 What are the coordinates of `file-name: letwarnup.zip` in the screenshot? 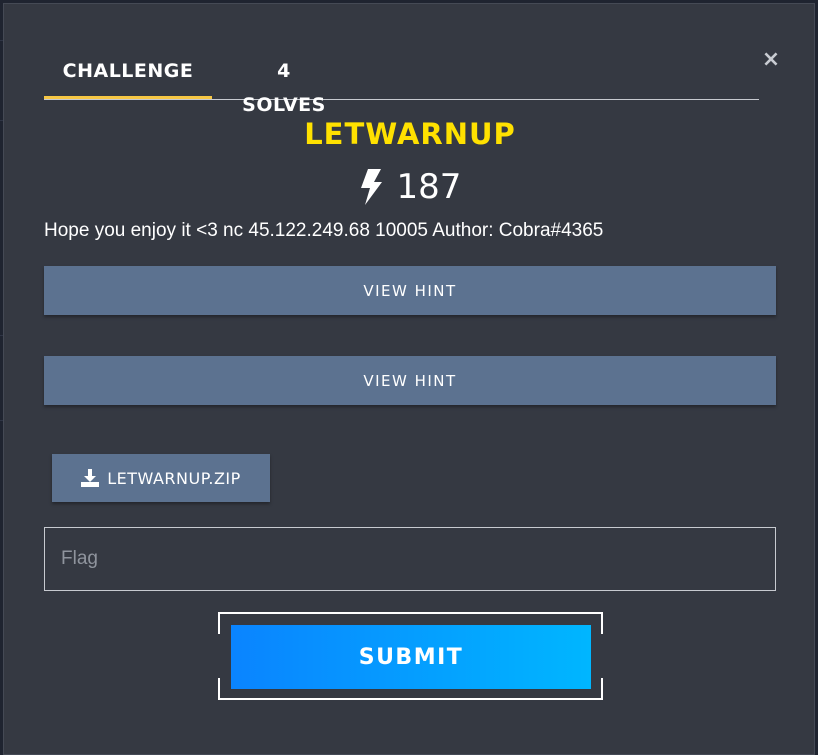 It's located at (174, 478).